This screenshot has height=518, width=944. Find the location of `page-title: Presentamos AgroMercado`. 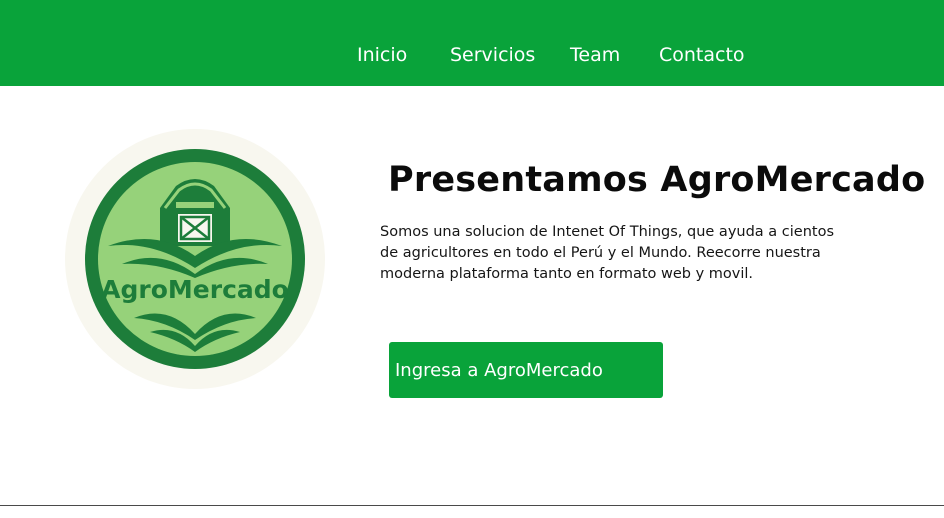

page-title: Presentamos AgroMercado is located at coordinates (657, 180).